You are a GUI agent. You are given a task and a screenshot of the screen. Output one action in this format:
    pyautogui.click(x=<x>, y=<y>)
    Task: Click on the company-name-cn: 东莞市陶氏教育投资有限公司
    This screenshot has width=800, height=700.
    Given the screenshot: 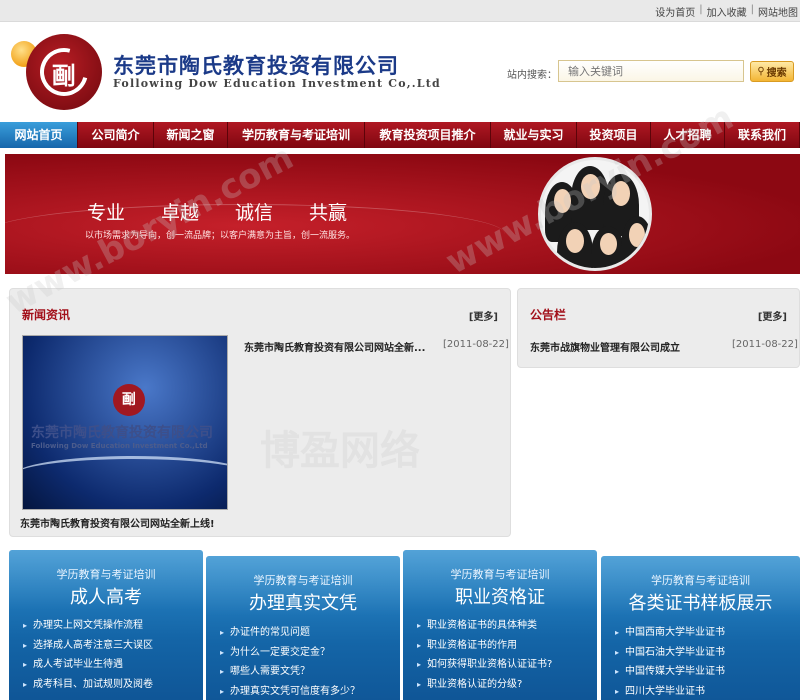 What is the action you would take?
    pyautogui.click(x=256, y=65)
    